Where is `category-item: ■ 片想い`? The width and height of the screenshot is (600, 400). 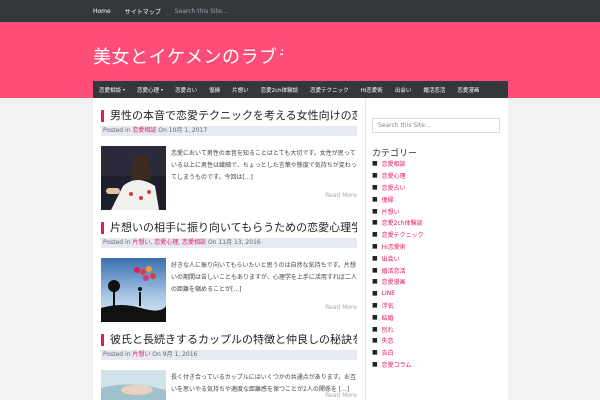 category-item: ■ 片想い is located at coordinates (398, 211).